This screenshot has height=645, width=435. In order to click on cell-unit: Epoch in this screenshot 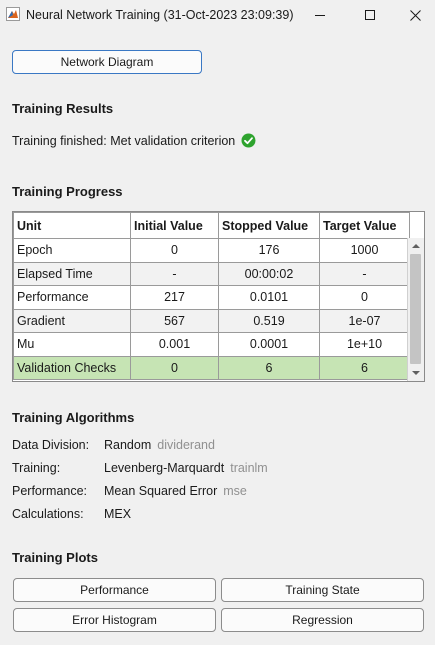, I will do `click(72, 250)`.